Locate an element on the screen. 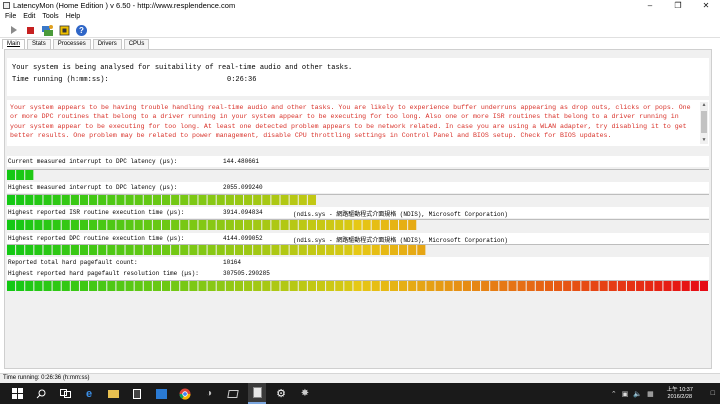 The image size is (720, 404). tablet-app-icon is located at coordinates (233, 393).